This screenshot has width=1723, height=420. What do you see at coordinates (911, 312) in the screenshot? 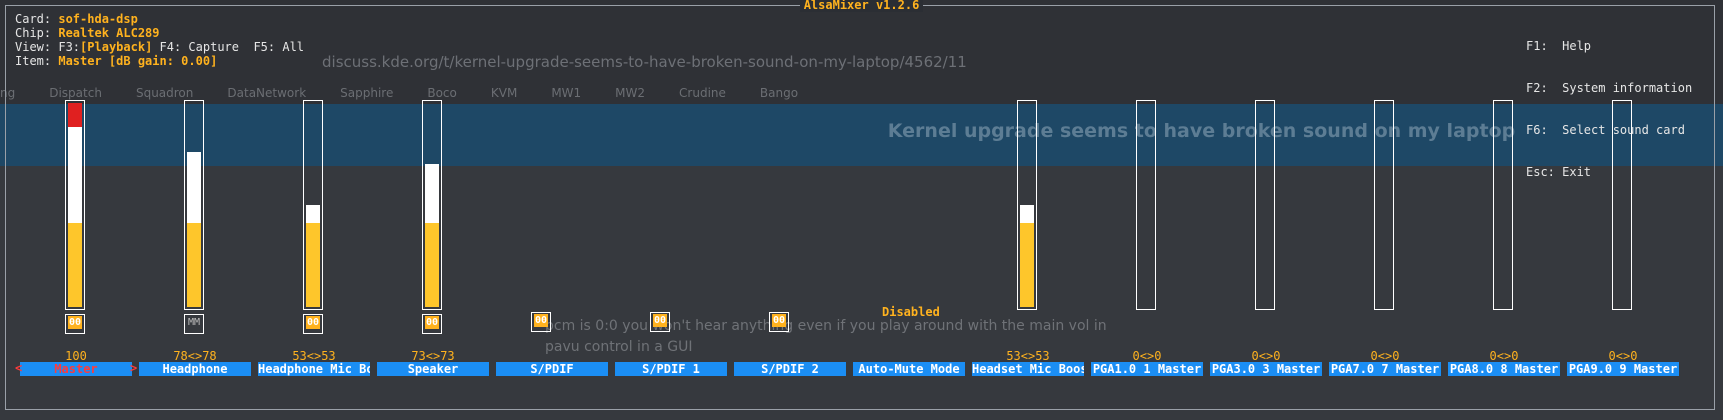
I see `enum-value: Disabled` at bounding box center [911, 312].